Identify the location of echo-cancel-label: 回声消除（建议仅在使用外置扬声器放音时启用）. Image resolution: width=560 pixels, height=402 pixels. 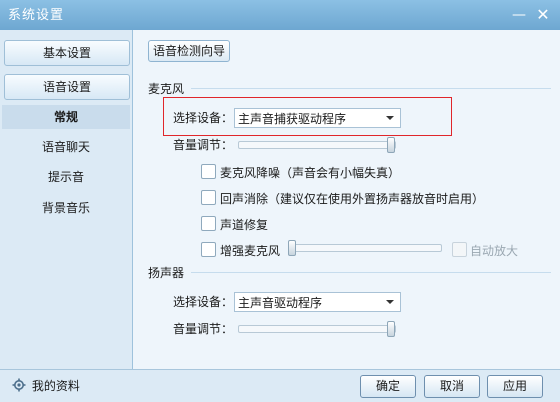
(352, 199).